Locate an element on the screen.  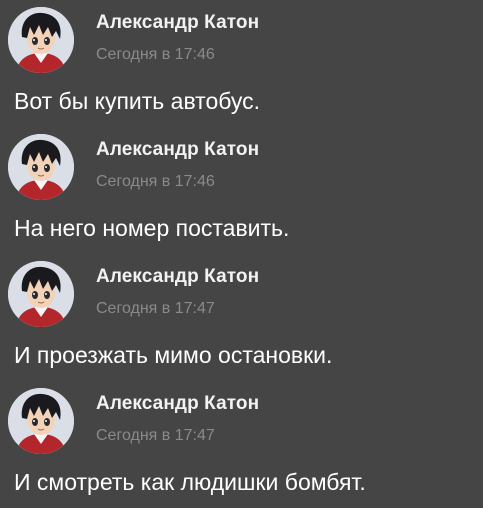
message-text: И проезжать мимо остановки. is located at coordinates (173, 355).